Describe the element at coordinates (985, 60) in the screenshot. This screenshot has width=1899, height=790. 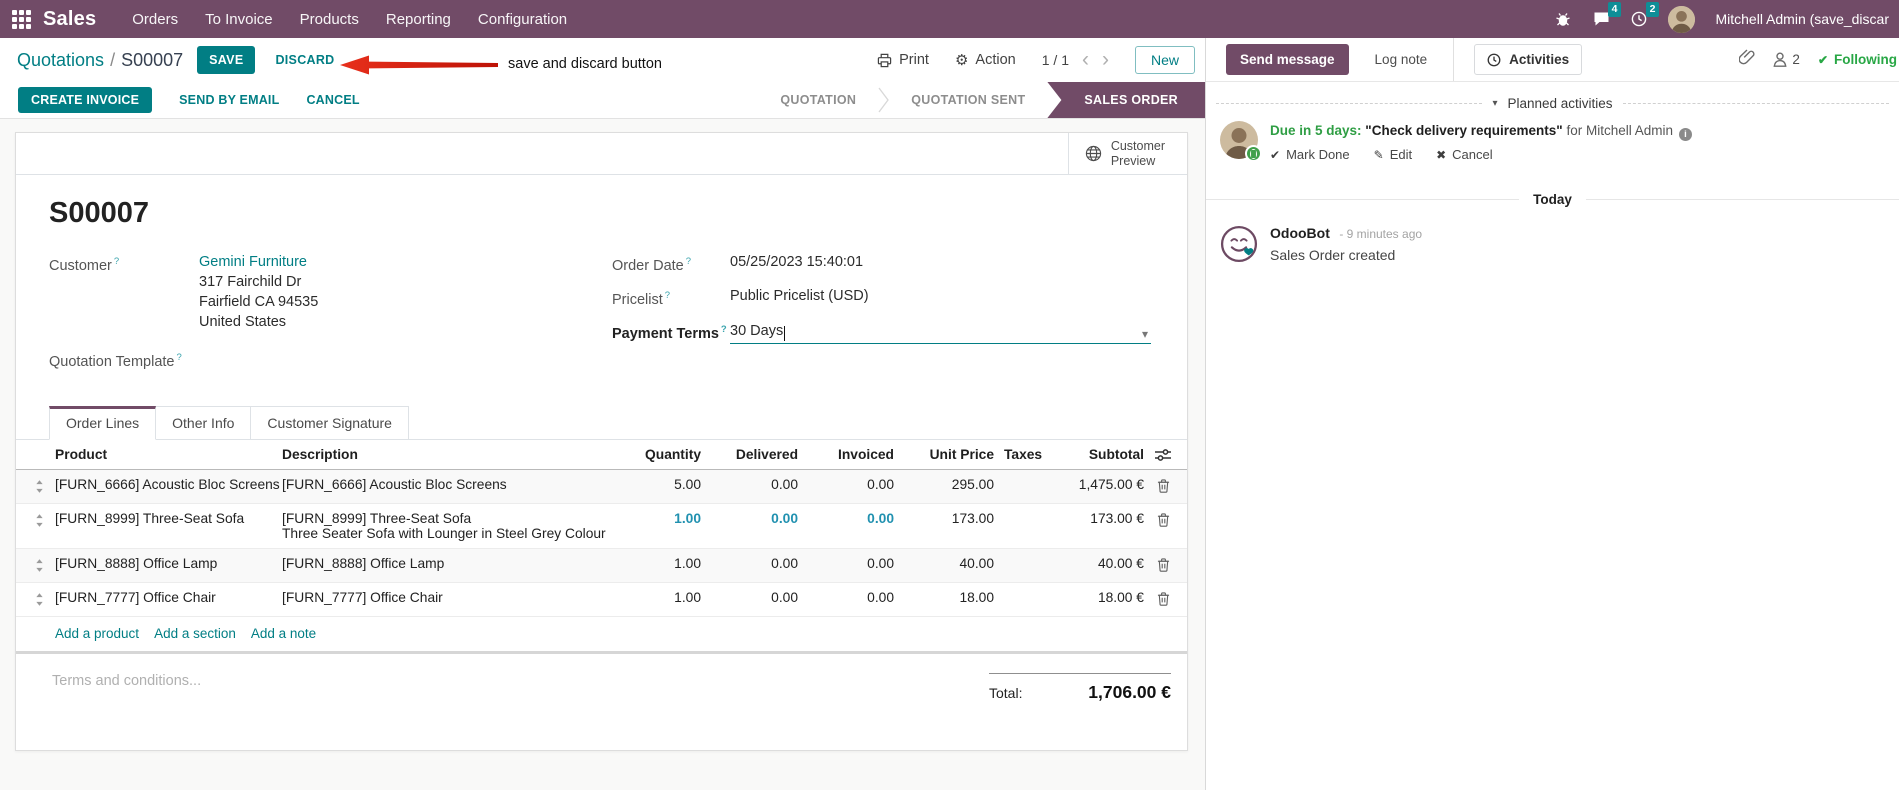
I see `action-button: ⚙ Action` at that location.